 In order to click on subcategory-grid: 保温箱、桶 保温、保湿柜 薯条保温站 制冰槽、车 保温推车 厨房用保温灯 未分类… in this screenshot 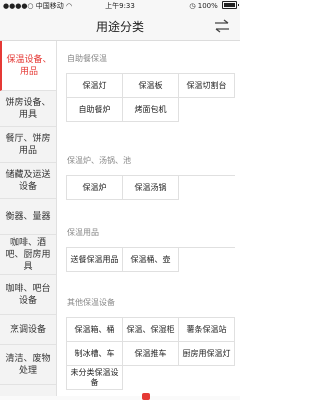, I will do `click(150, 353)`.